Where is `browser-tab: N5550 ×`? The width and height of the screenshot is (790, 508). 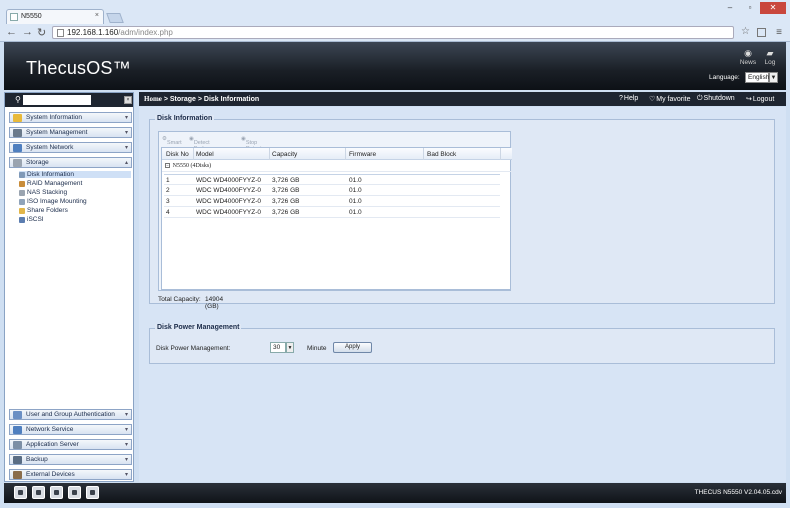 browser-tab: N5550 × is located at coordinates (55, 16).